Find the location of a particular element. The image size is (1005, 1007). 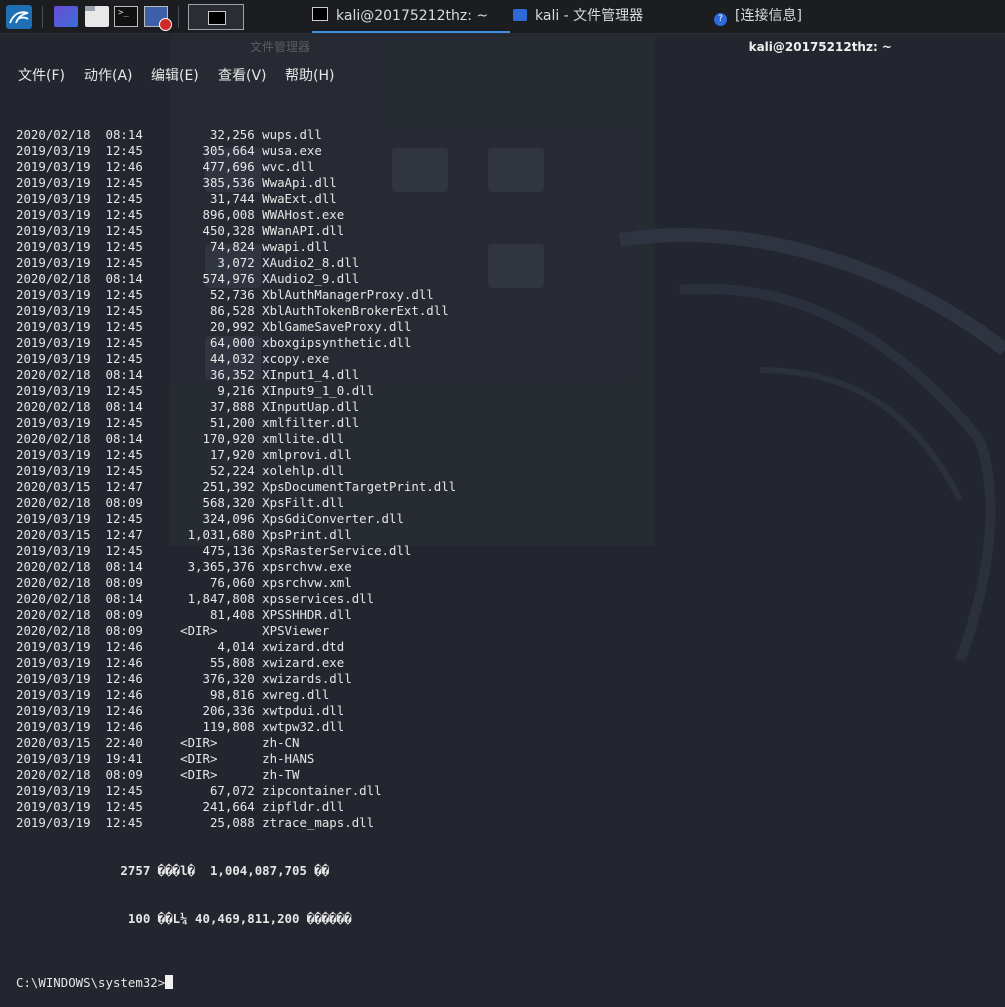

top-panel: kali@20175212thz: ~ kali - 文件管理器 ? [连接信息] is located at coordinates (502, 17).